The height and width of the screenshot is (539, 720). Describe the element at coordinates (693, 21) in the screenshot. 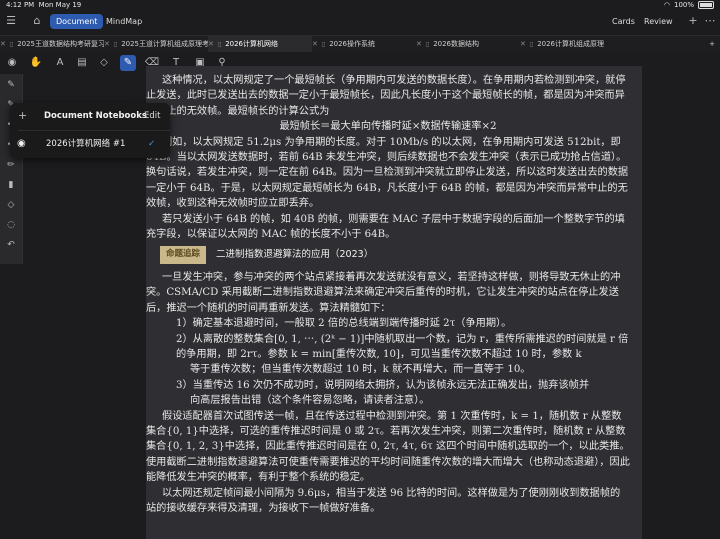

I see `plus-icon: +` at that location.